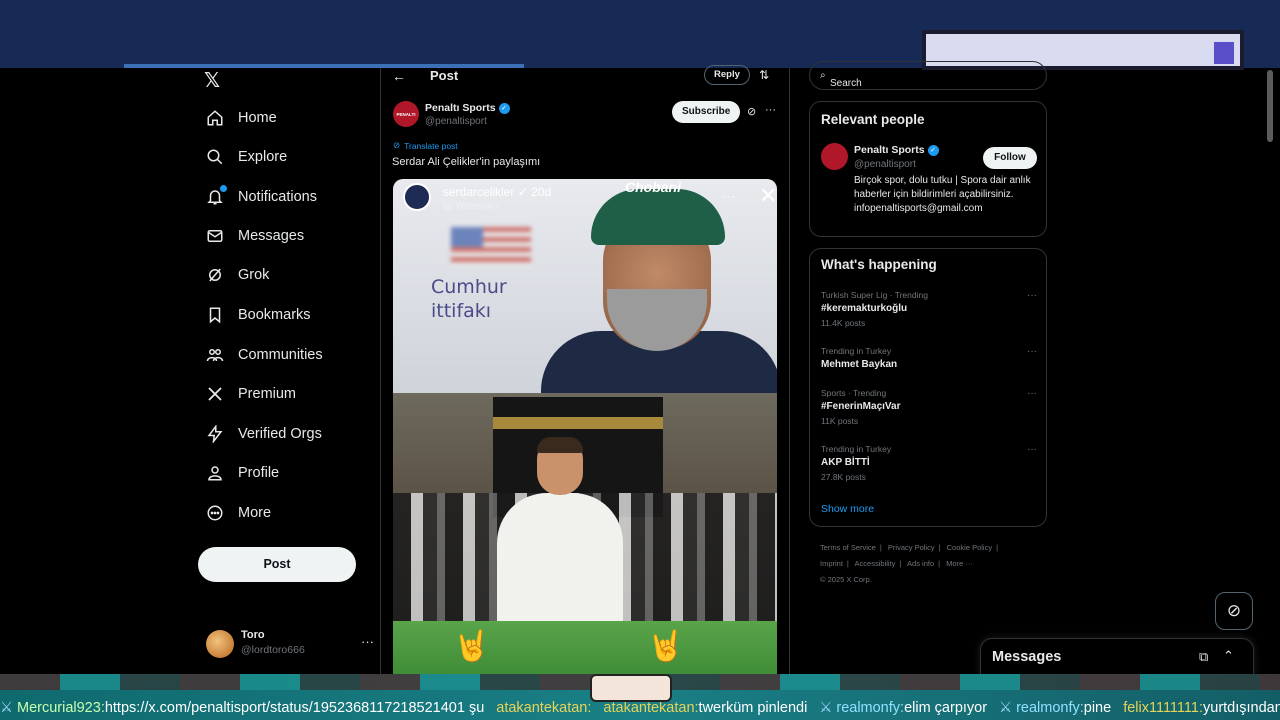 This screenshot has height=720, width=1280. What do you see at coordinates (764, 75) in the screenshot?
I see `sliders-icon: ⇅` at bounding box center [764, 75].